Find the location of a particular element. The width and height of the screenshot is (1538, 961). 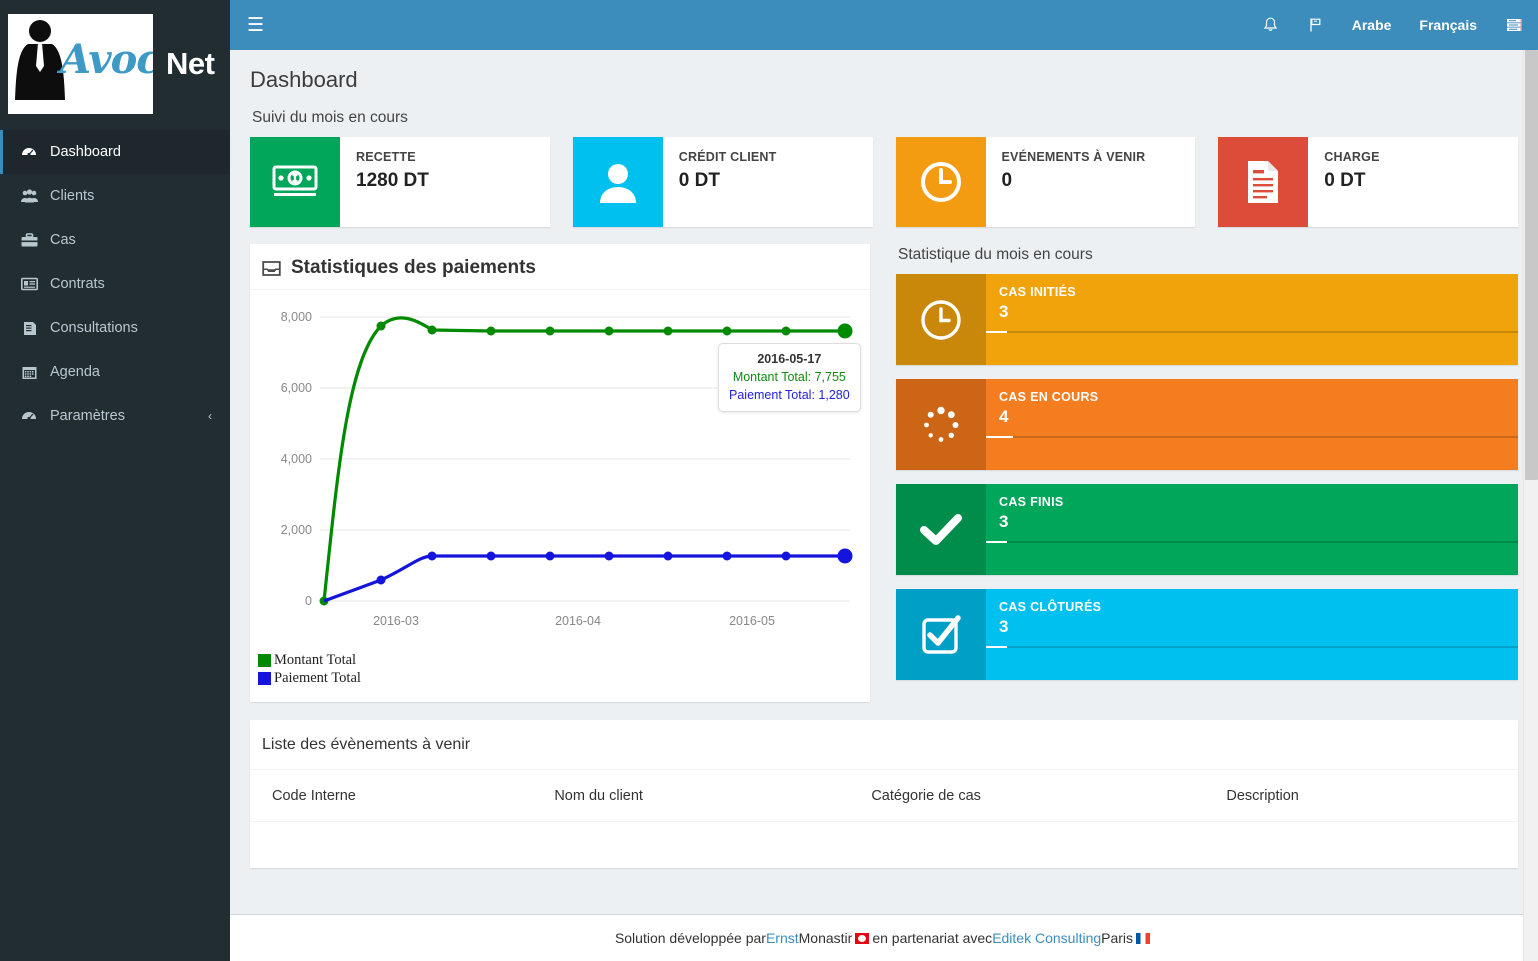

footer-link-editek: Editek Consulting is located at coordinates (1046, 938).